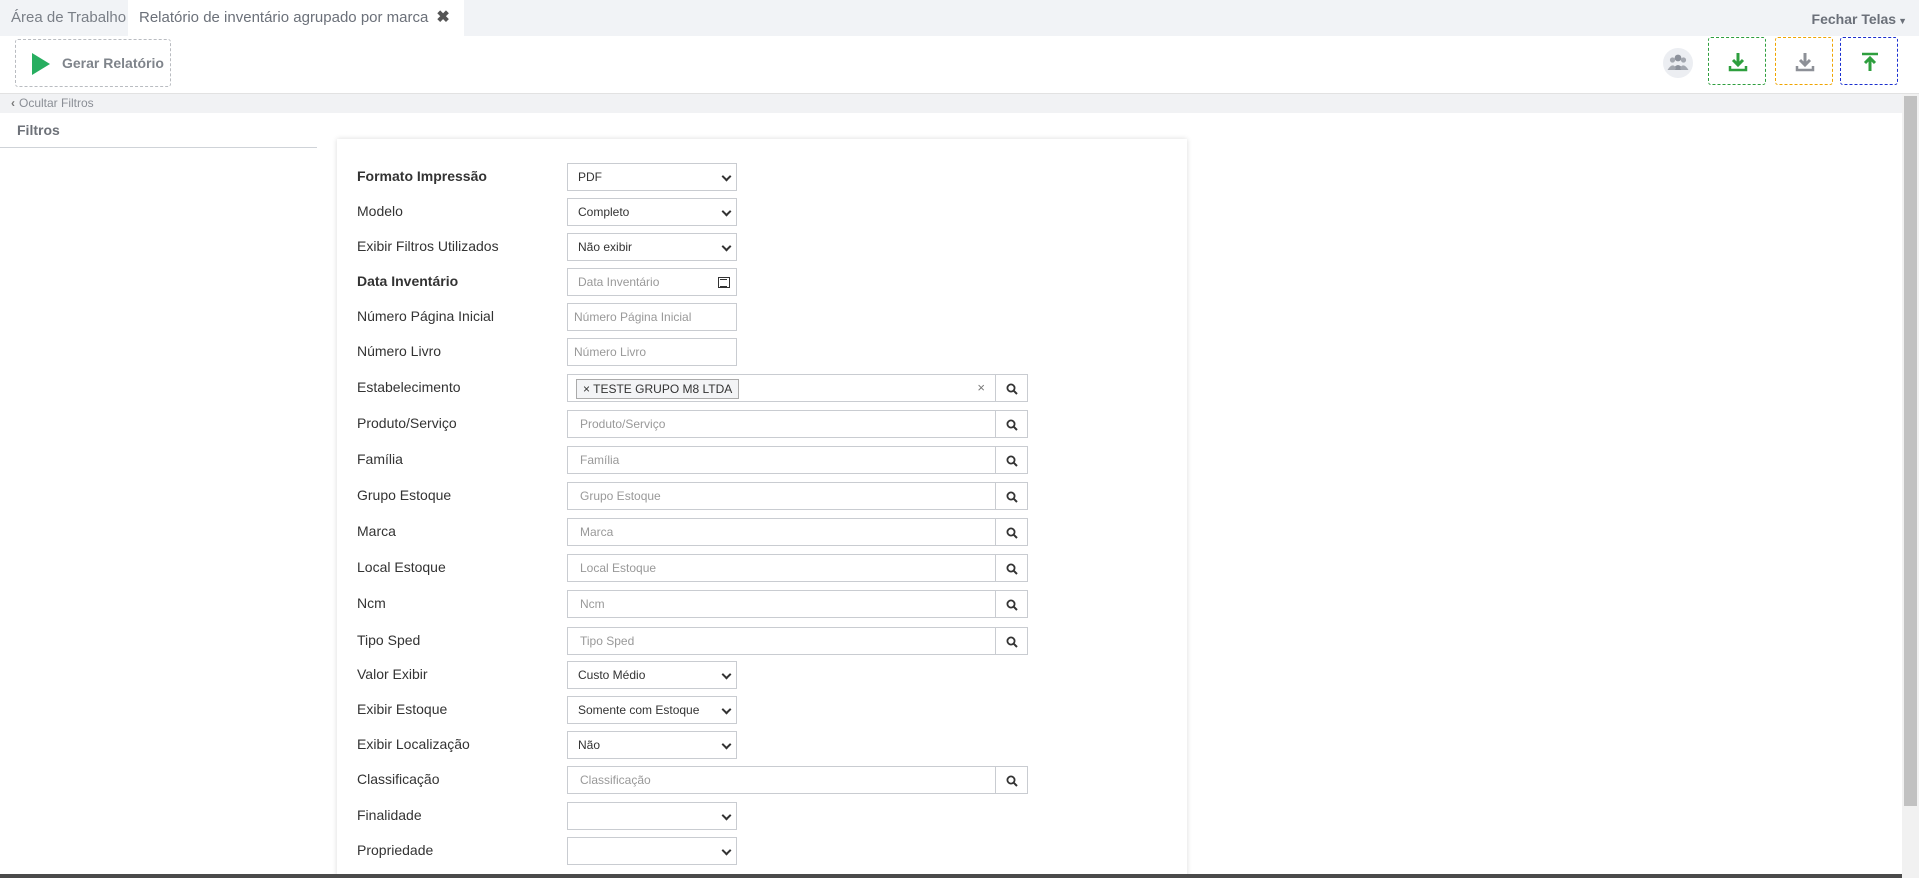 This screenshot has width=1919, height=878. What do you see at coordinates (652, 851) in the screenshot?
I see `propriedade-select` at bounding box center [652, 851].